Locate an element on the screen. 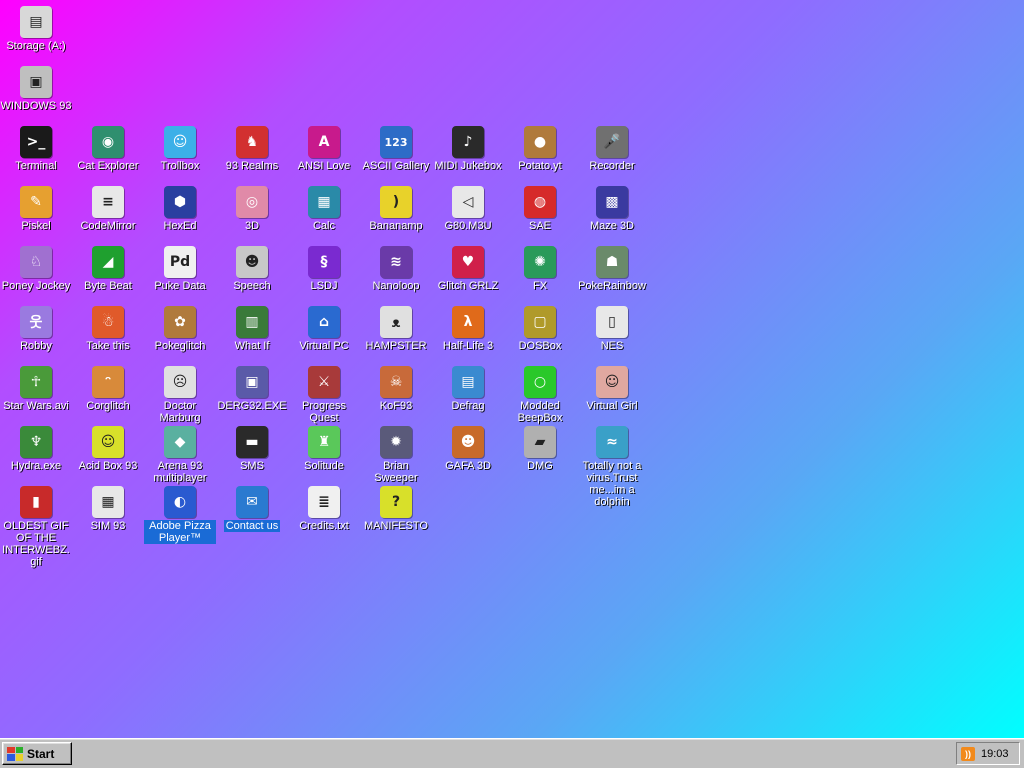 The height and width of the screenshot is (768, 1024). desktop-icon-label: Half-Life 3 is located at coordinates (468, 346).